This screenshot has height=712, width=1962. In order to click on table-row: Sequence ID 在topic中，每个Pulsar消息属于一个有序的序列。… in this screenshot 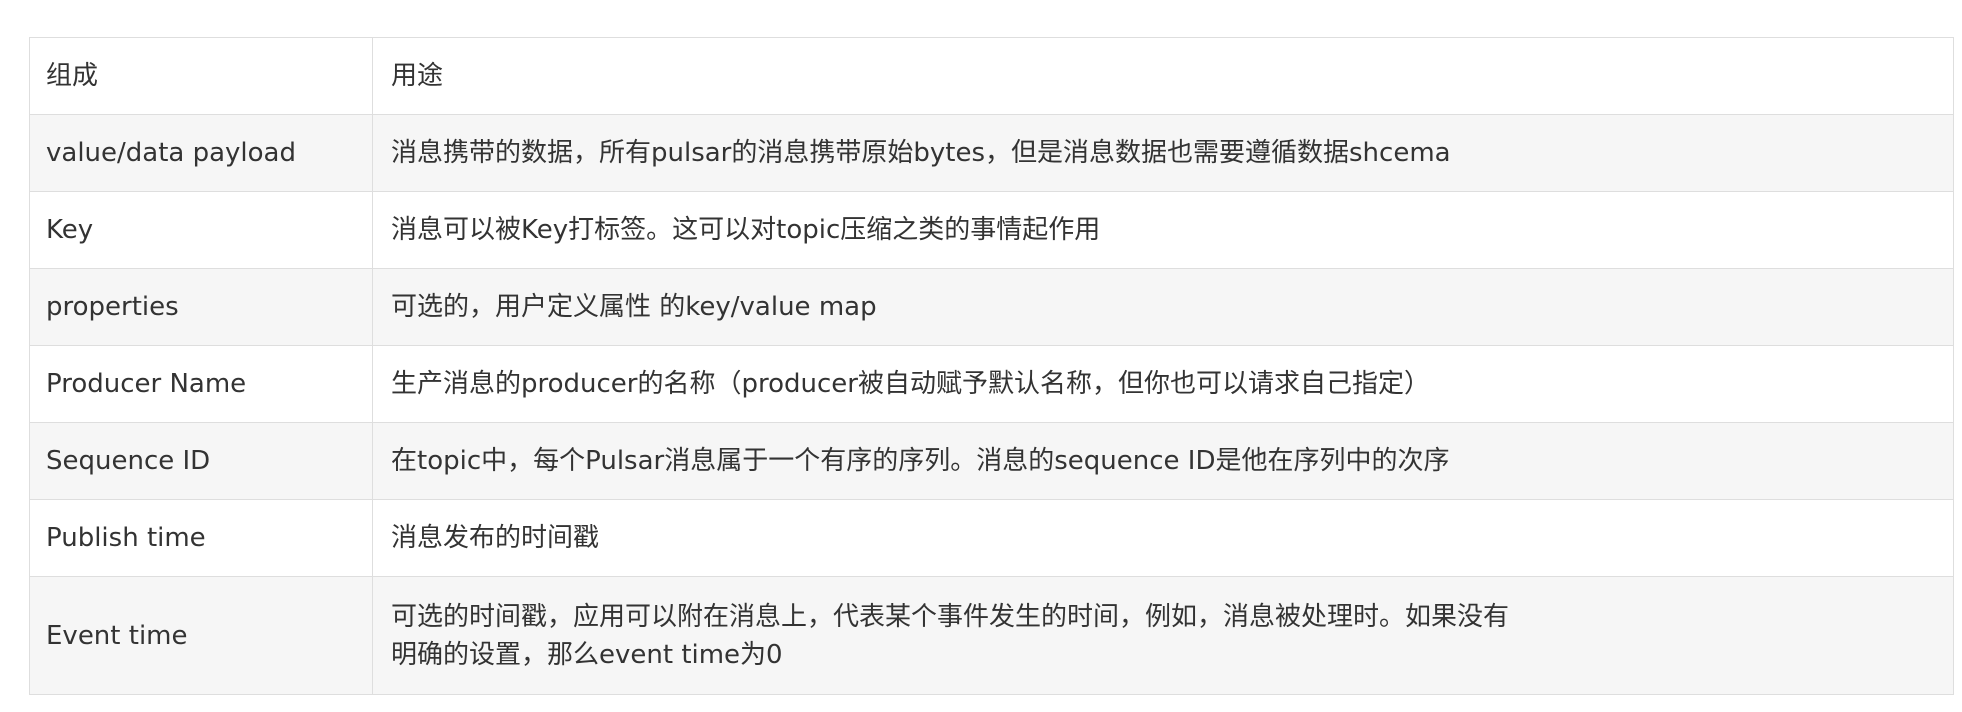, I will do `click(991, 461)`.